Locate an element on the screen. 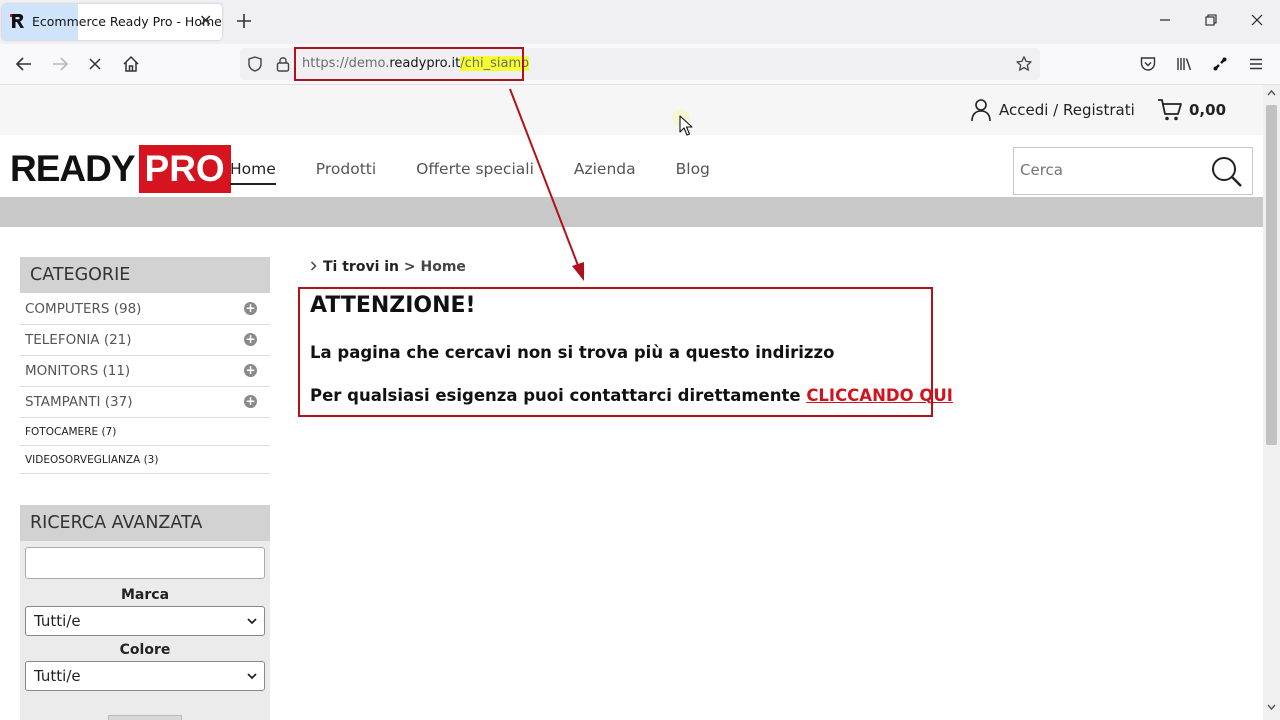 The width and height of the screenshot is (1280, 720). cart-total: 0,00 is located at coordinates (1208, 110).